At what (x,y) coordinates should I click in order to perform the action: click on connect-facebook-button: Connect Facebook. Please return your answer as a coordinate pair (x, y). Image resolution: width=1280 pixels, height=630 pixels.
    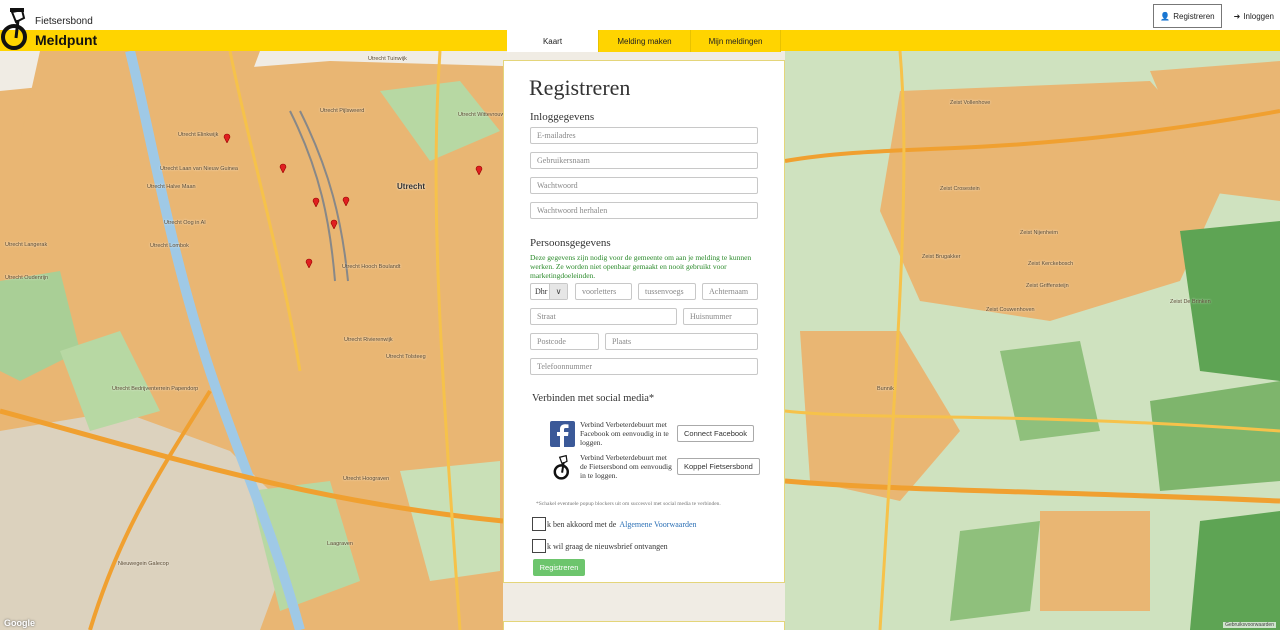
    Looking at the image, I should click on (715, 433).